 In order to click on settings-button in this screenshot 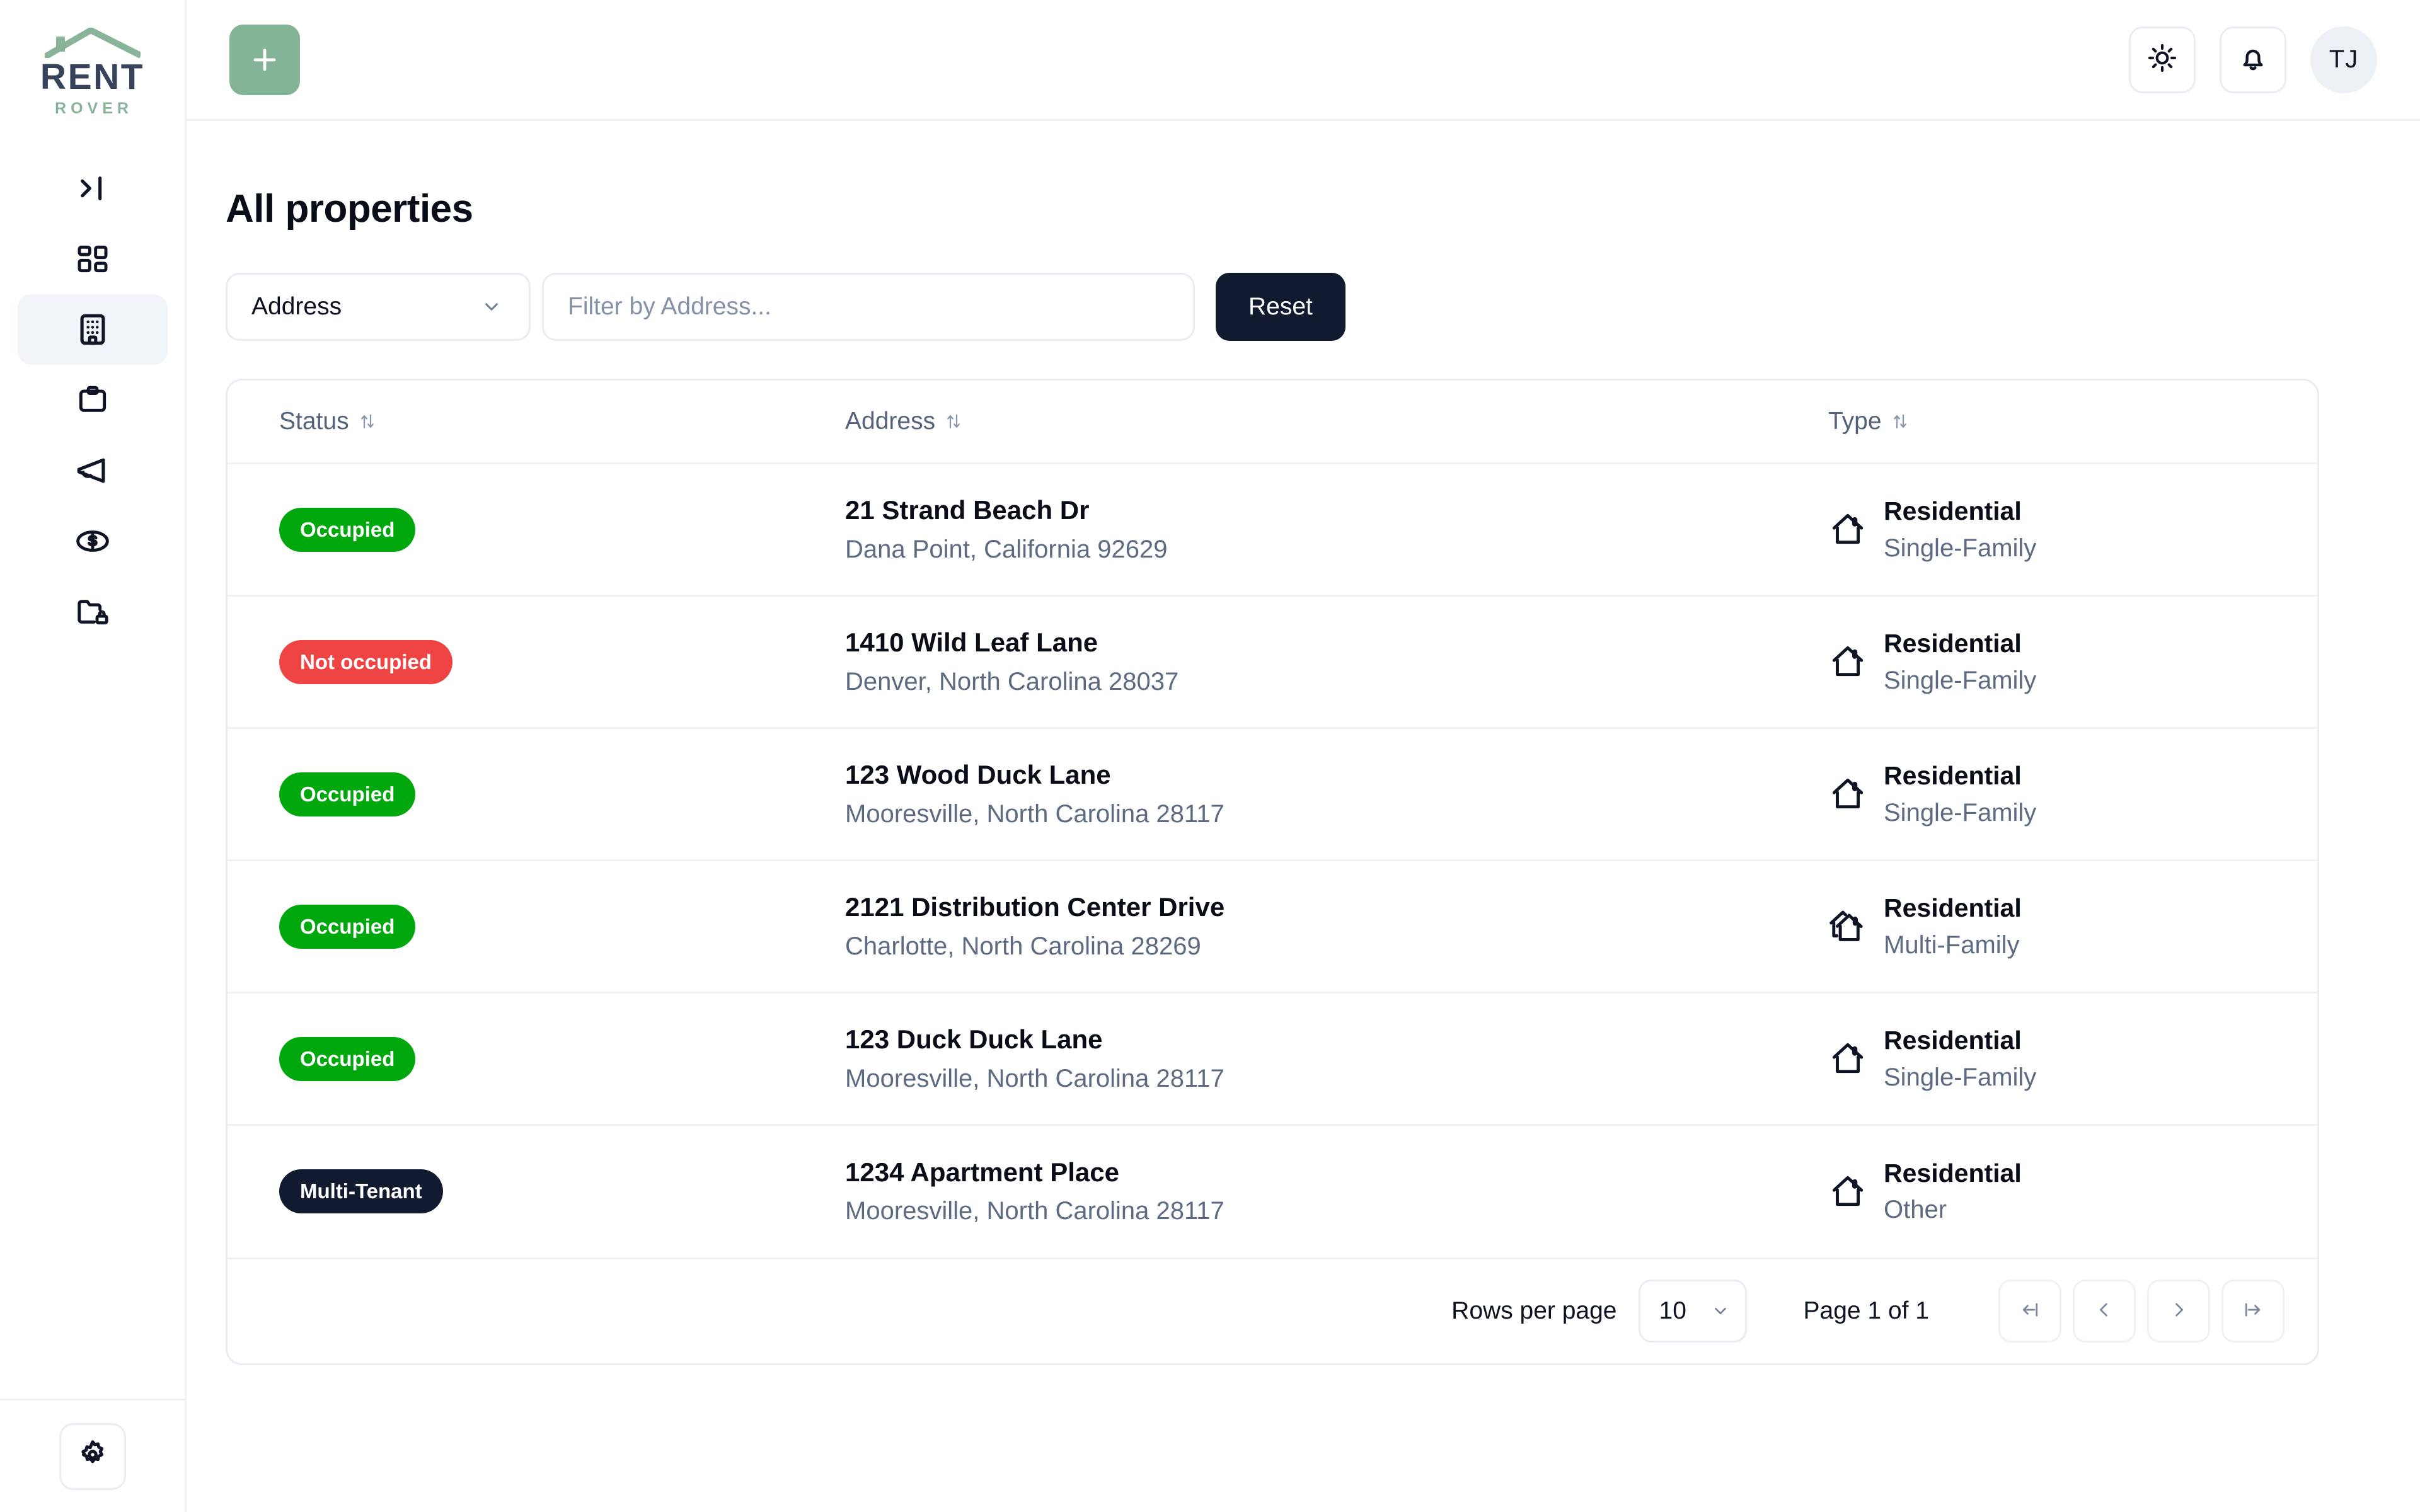, I will do `click(92, 1456)`.